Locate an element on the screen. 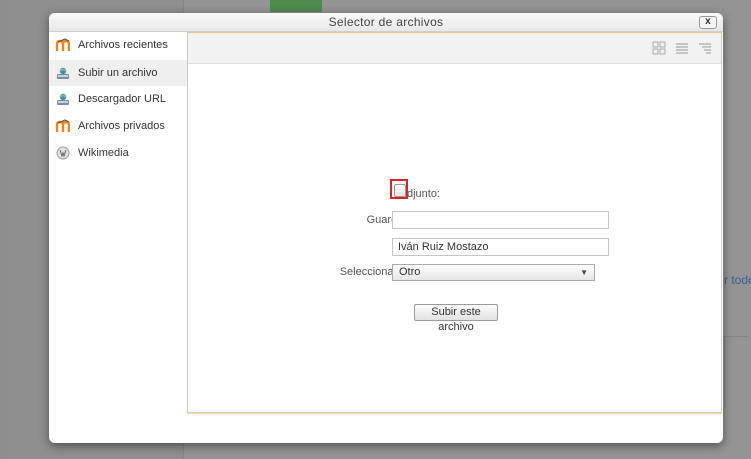  dialog-title: Selector de archivos is located at coordinates (386, 22).